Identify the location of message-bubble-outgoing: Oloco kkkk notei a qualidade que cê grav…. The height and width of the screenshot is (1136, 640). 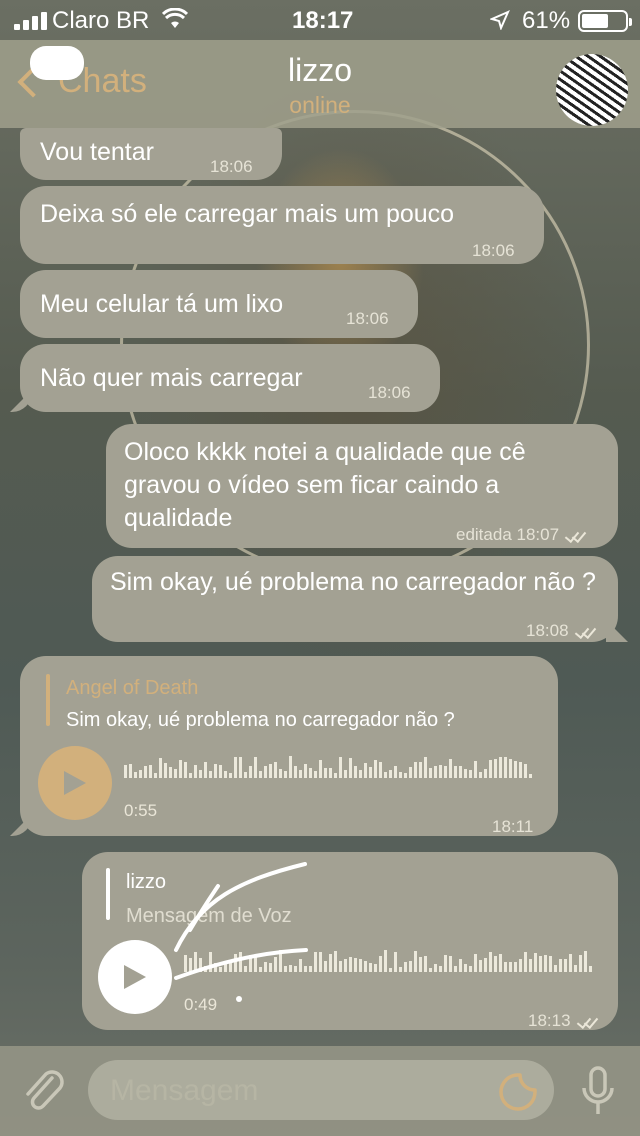
(362, 486).